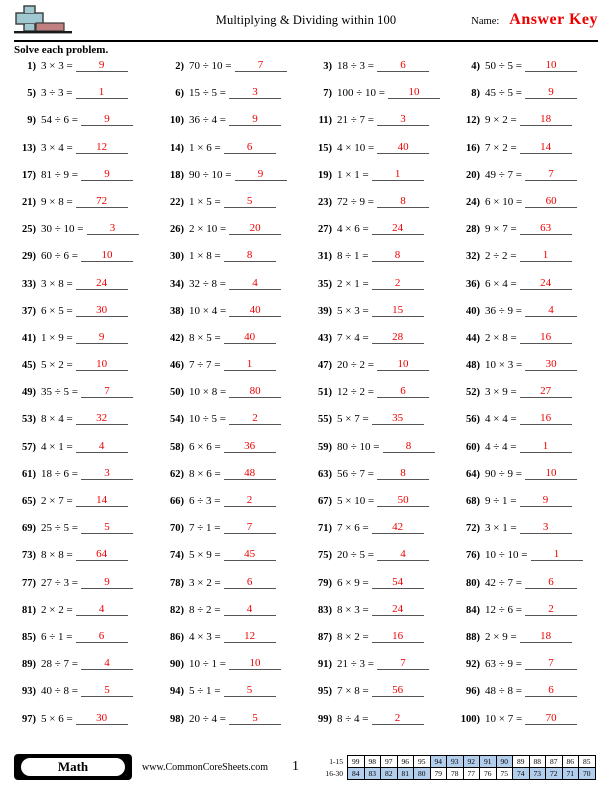  What do you see at coordinates (255, 229) in the screenshot?
I see `answer-blank: 20` at bounding box center [255, 229].